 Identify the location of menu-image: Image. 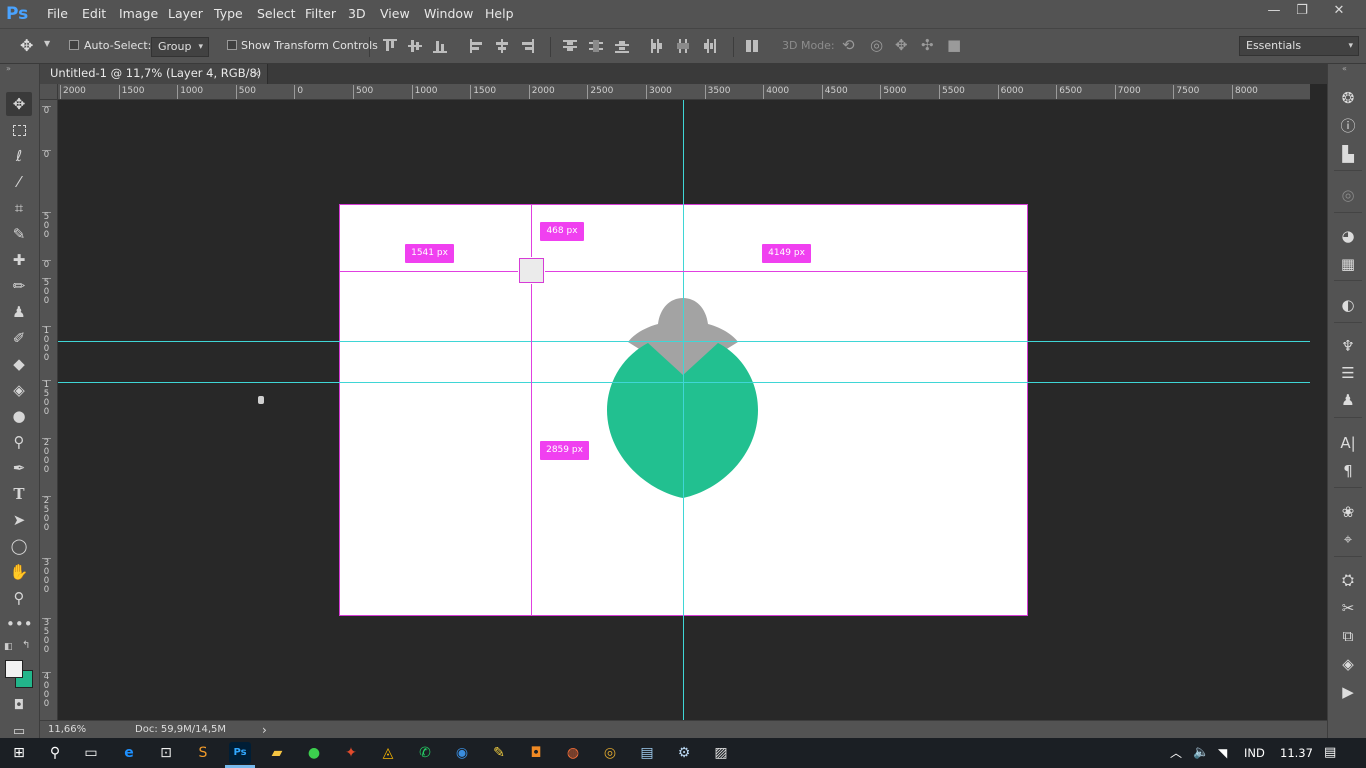
(138, 14).